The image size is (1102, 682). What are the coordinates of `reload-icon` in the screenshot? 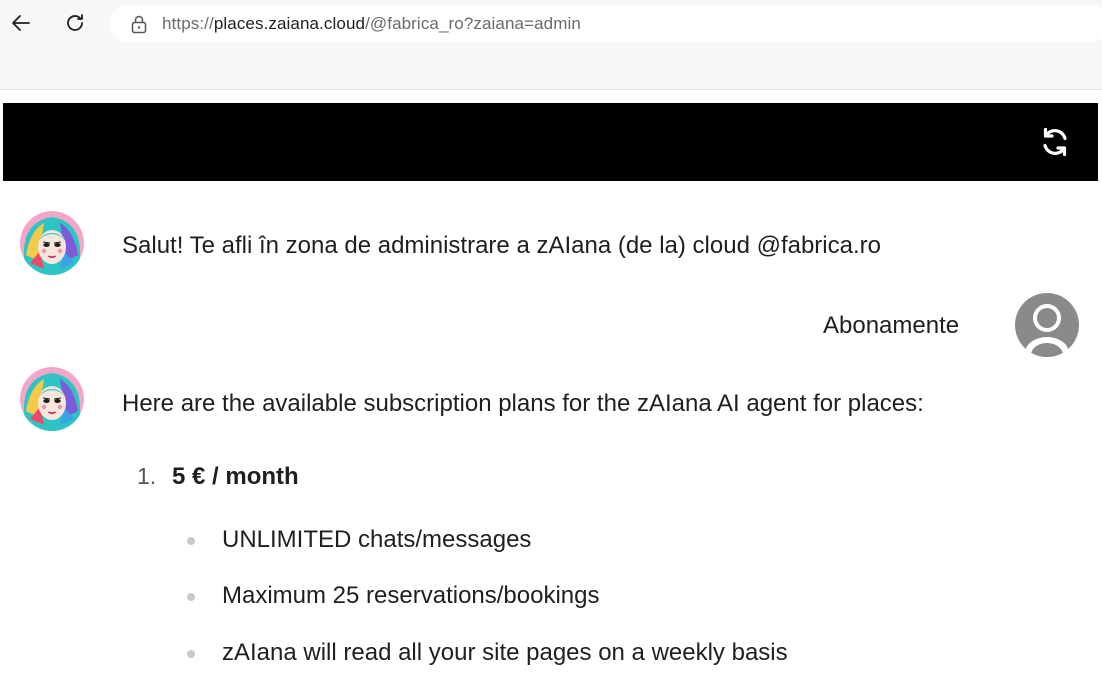 It's located at (75, 22).